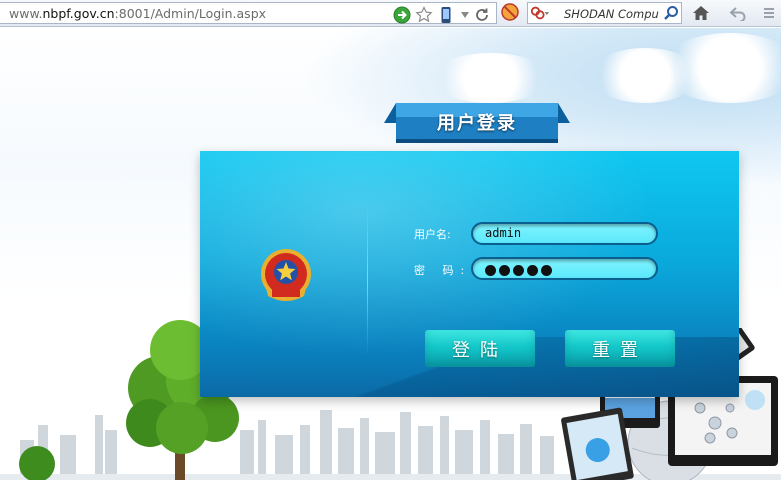 Image resolution: width=781 pixels, height=480 pixels. I want to click on url-prefix: www., so click(26, 13).